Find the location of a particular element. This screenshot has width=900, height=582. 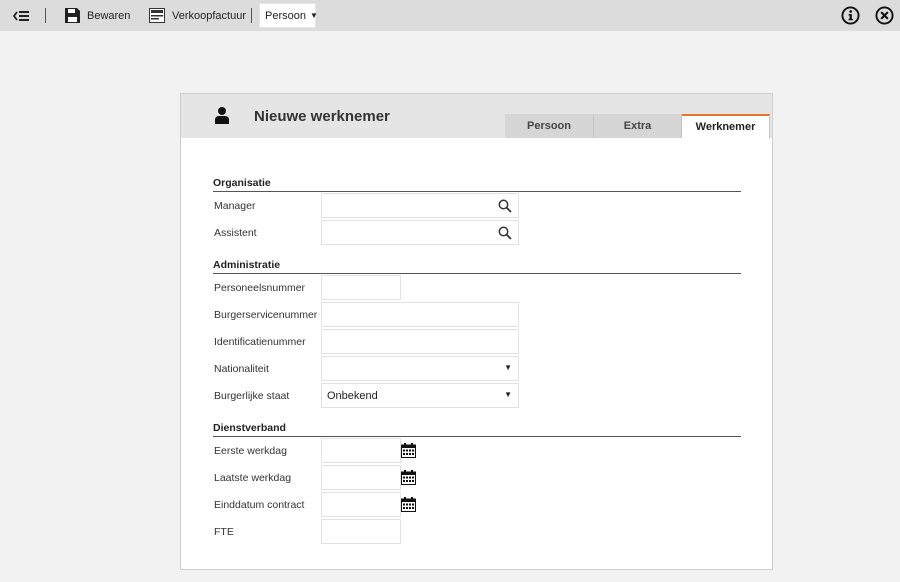

page-title: Nieuwe werknemer is located at coordinates (322, 116).